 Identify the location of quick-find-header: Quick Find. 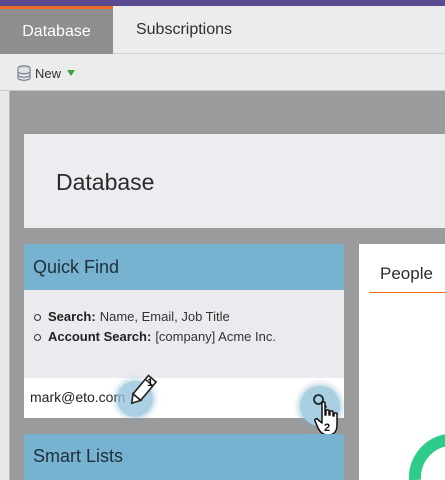
(184, 267).